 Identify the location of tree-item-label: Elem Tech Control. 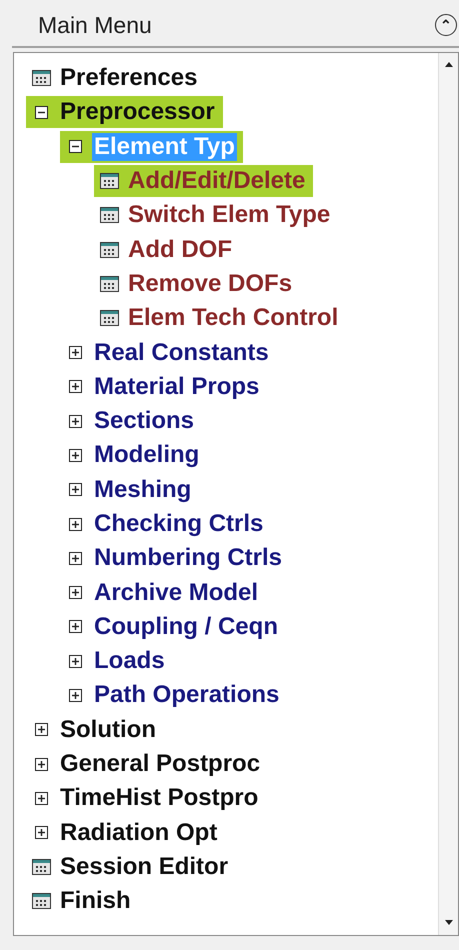
(233, 318).